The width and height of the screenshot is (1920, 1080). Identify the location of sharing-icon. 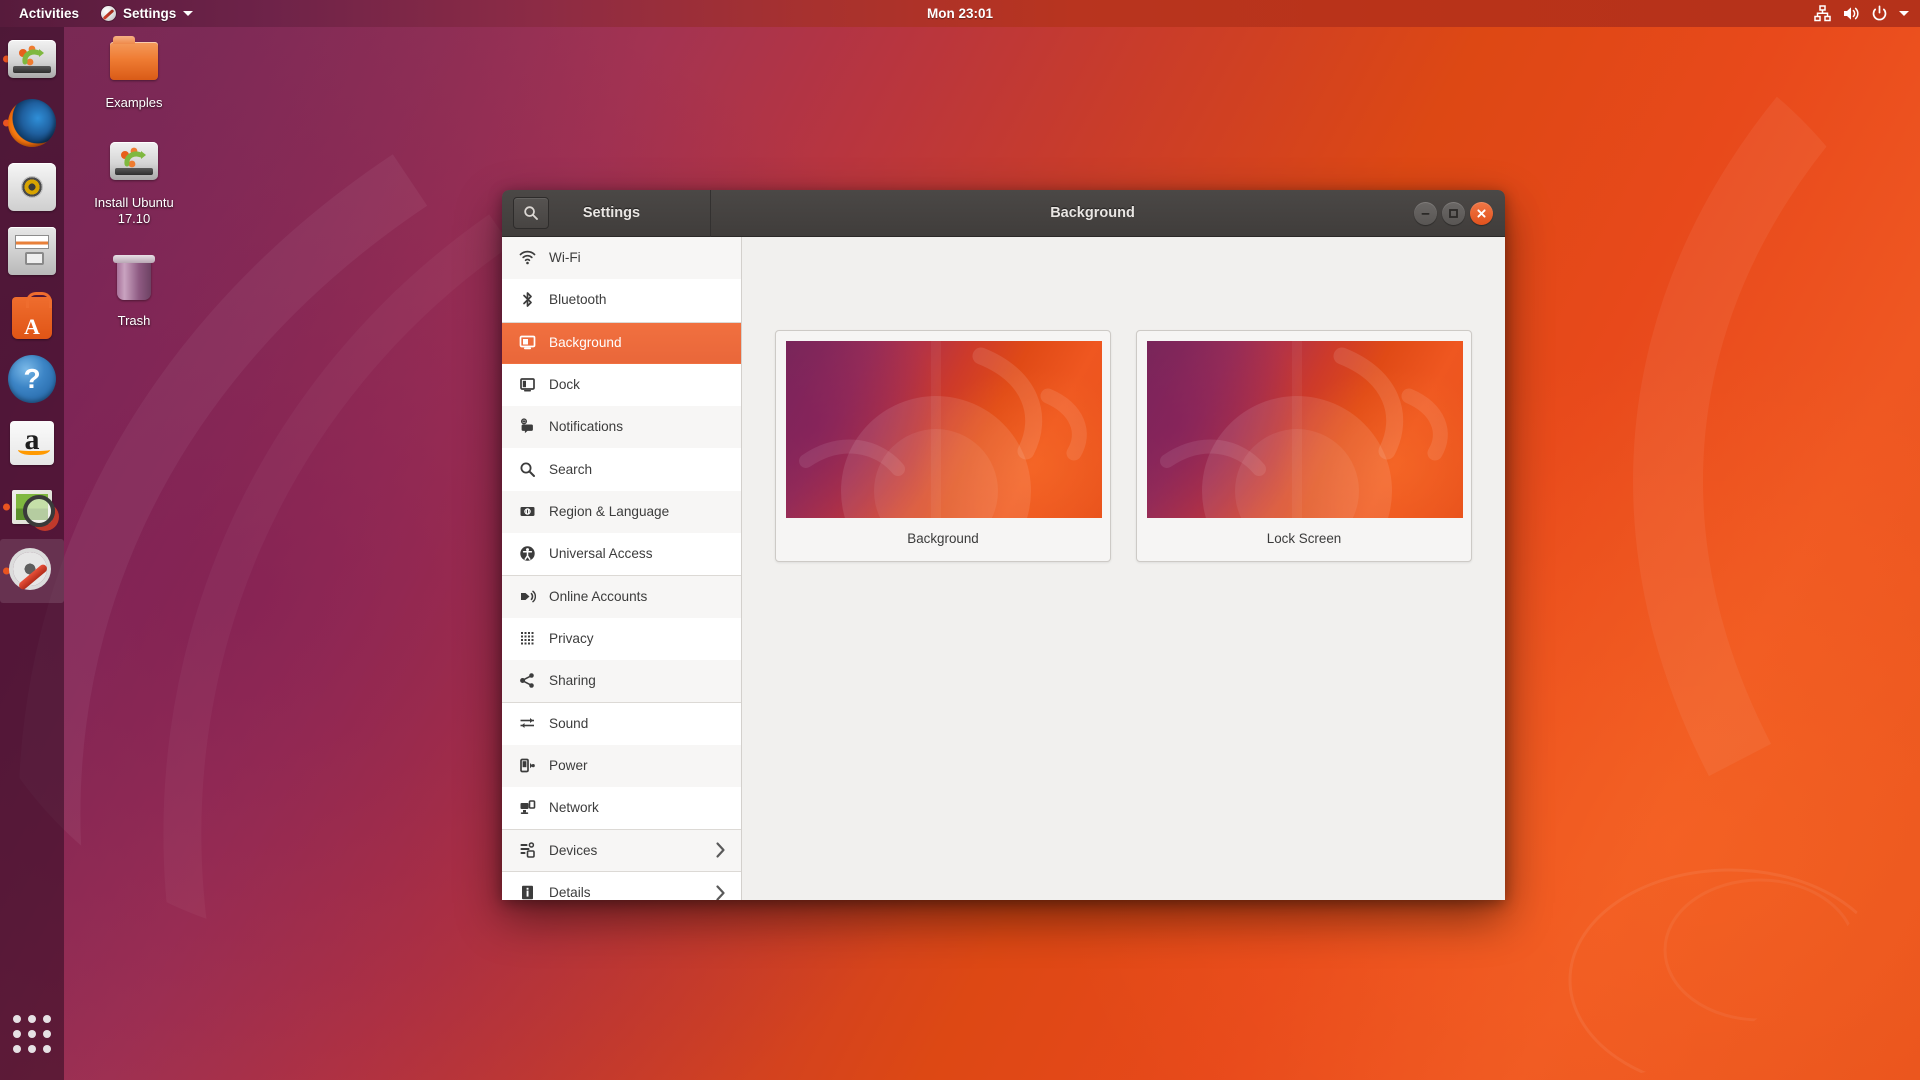
(527, 680).